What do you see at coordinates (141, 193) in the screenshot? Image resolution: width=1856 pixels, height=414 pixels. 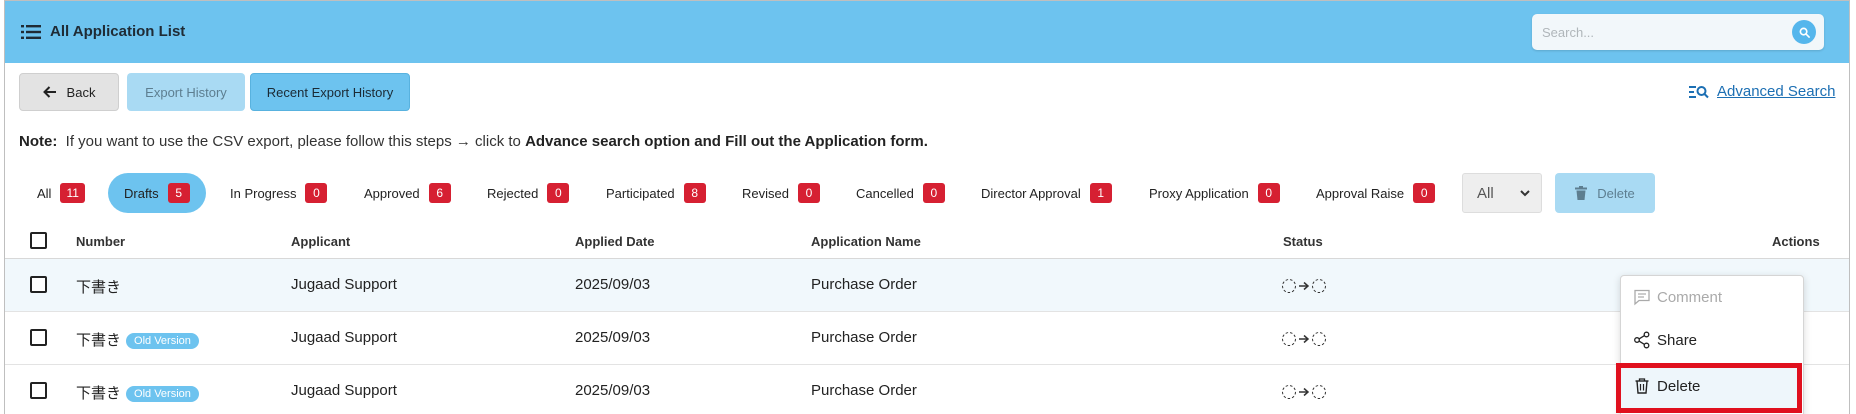 I see `filter-tab-label: Drafts` at bounding box center [141, 193].